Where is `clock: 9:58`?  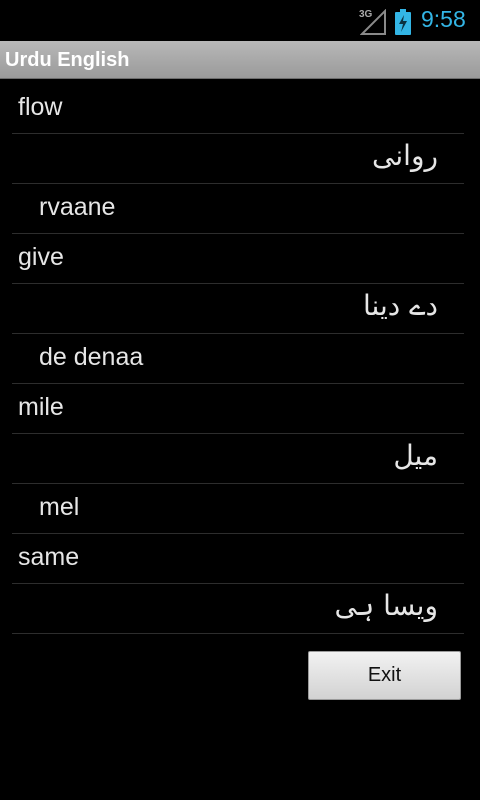
clock: 9:58 is located at coordinates (443, 19).